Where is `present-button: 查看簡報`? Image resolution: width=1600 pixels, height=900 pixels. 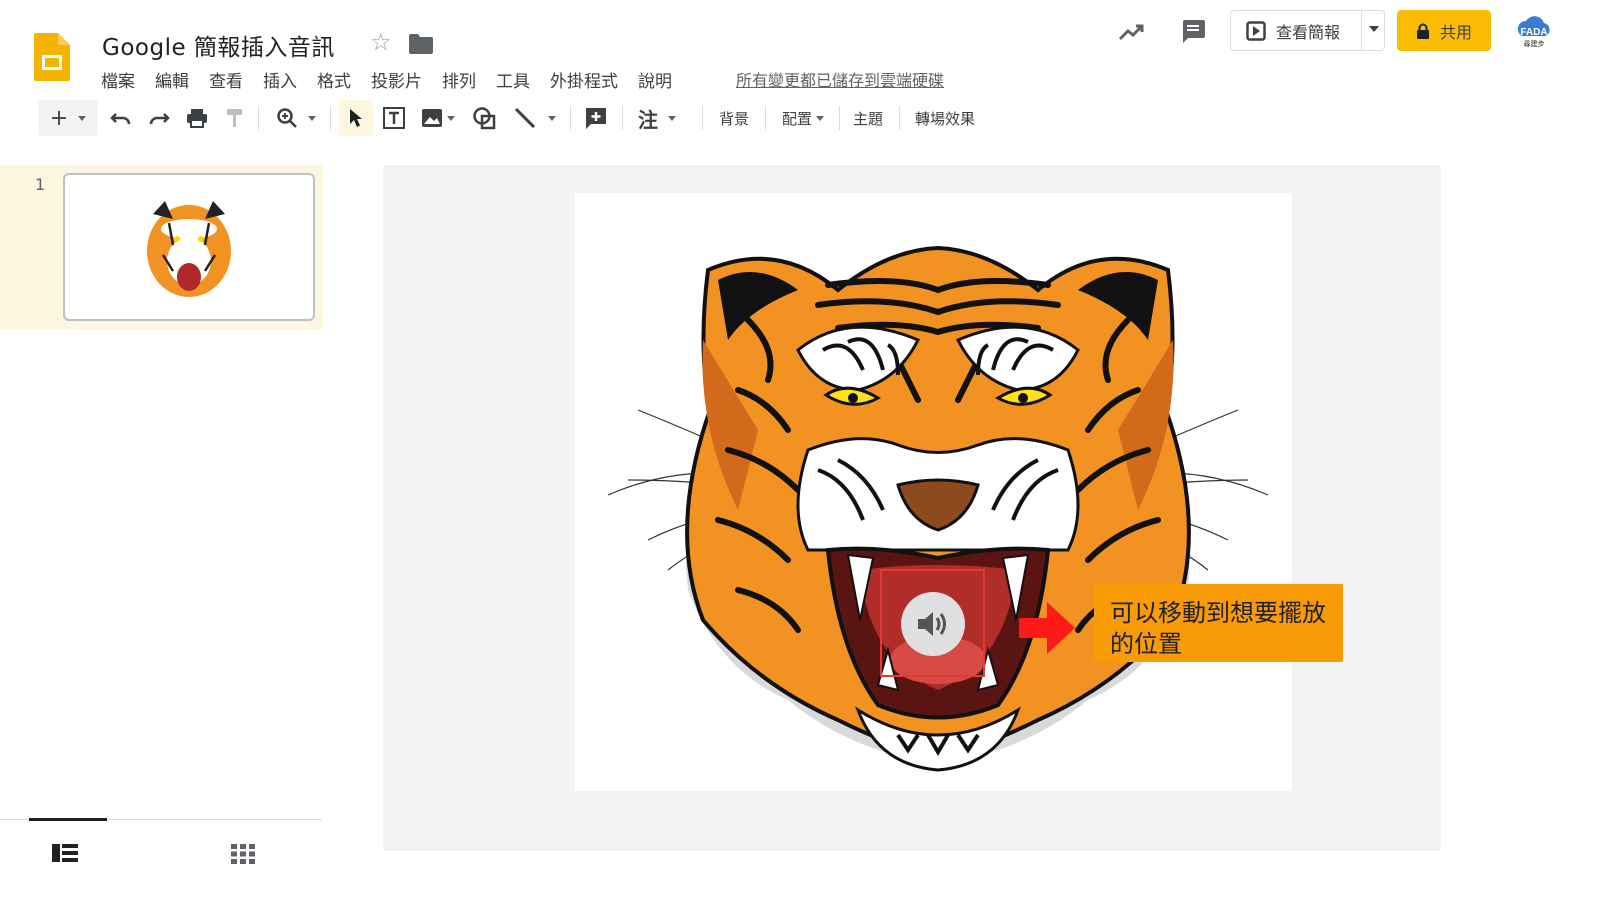 present-button: 查看簡報 is located at coordinates (1307, 30).